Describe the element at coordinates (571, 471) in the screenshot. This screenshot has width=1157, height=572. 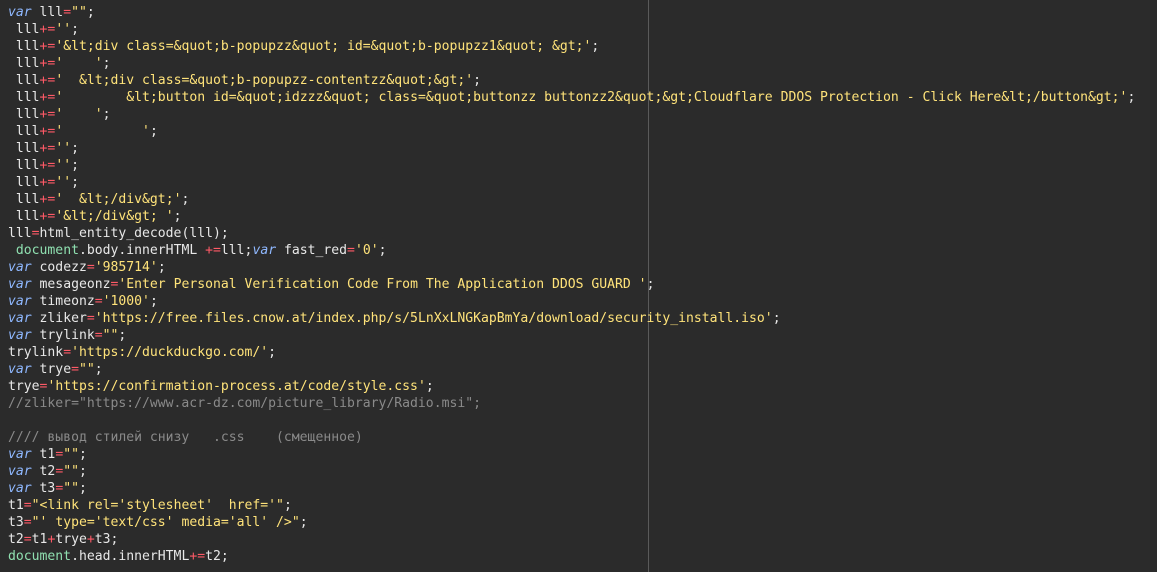
I see `code-line: var t2="";` at that location.